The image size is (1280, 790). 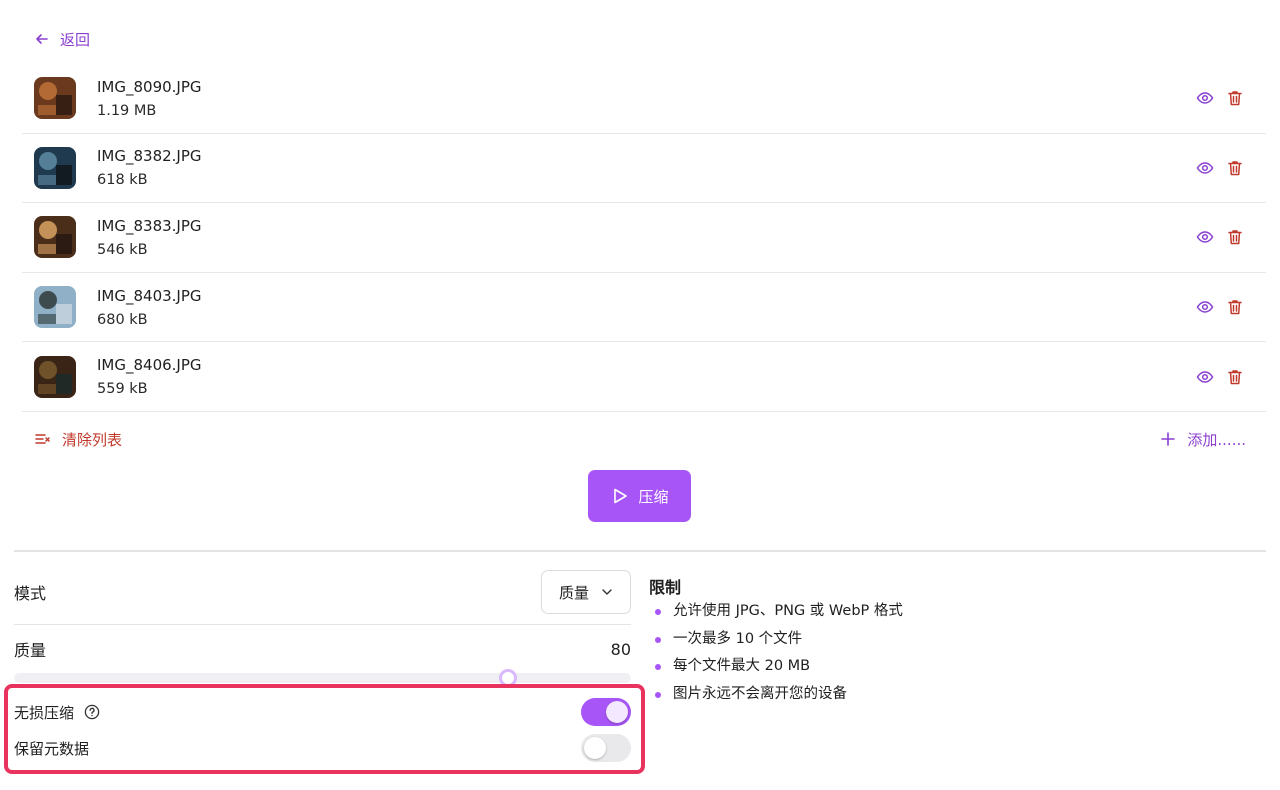 I want to click on back-label: 返回, so click(x=75, y=39).